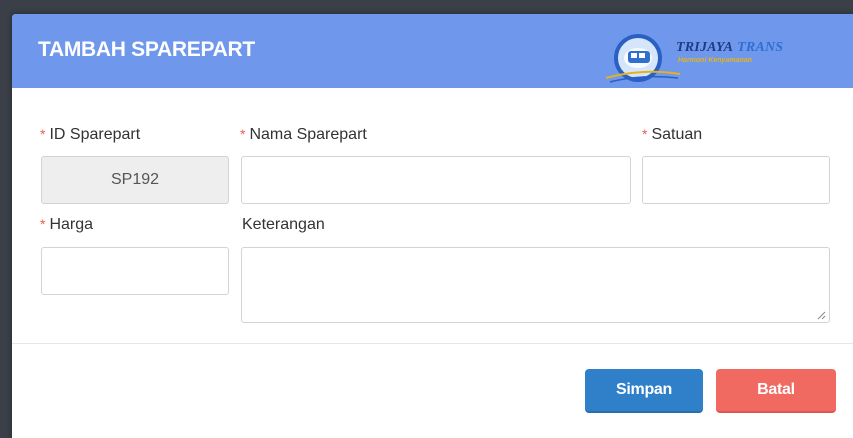 Image resolution: width=853 pixels, height=438 pixels. I want to click on company-logo: TRIJAYA TRANS Harmoni Kenyamanan, so click(722, 58).